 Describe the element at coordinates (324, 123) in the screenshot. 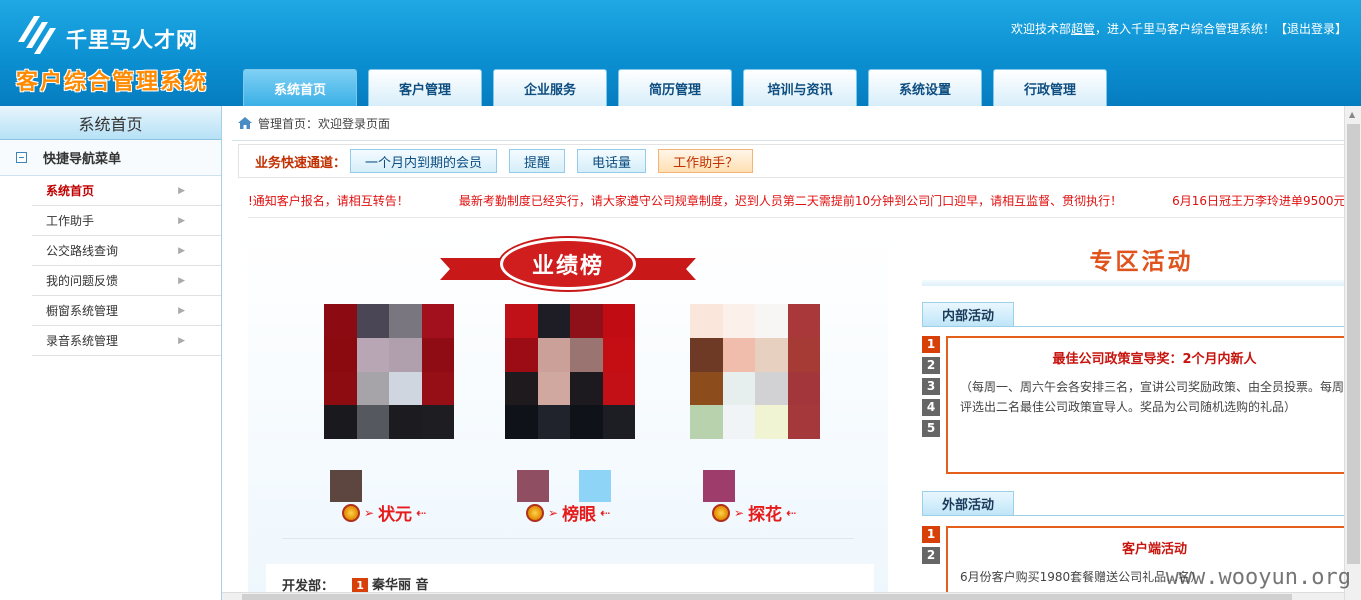

I see `breadcrumb-text: 管理首页：欢迎登录页面` at that location.